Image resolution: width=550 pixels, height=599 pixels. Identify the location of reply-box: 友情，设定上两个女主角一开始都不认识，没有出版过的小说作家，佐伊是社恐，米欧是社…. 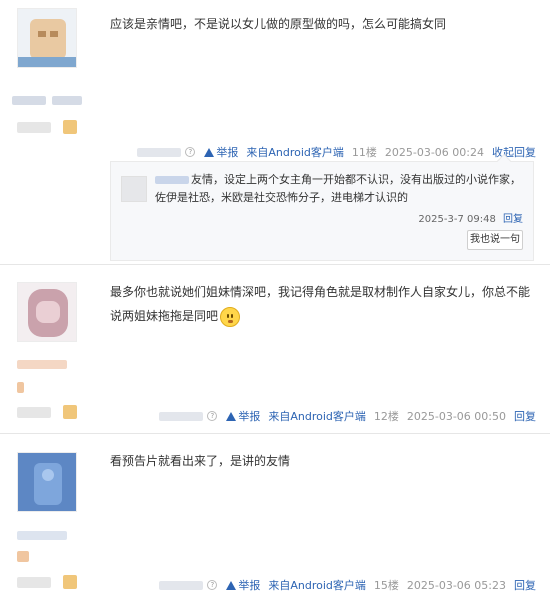
(322, 207).